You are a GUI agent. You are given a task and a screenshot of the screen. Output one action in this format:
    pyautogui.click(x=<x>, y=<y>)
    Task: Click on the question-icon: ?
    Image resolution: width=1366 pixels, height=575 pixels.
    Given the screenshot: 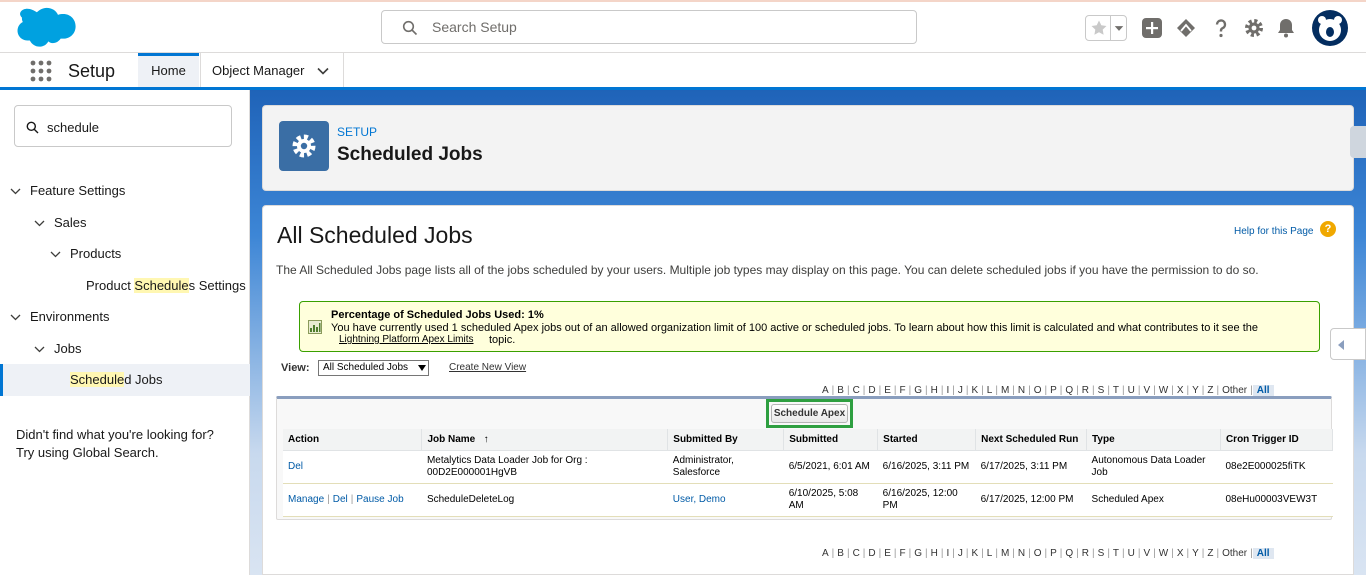 What is the action you would take?
    pyautogui.click(x=1328, y=229)
    